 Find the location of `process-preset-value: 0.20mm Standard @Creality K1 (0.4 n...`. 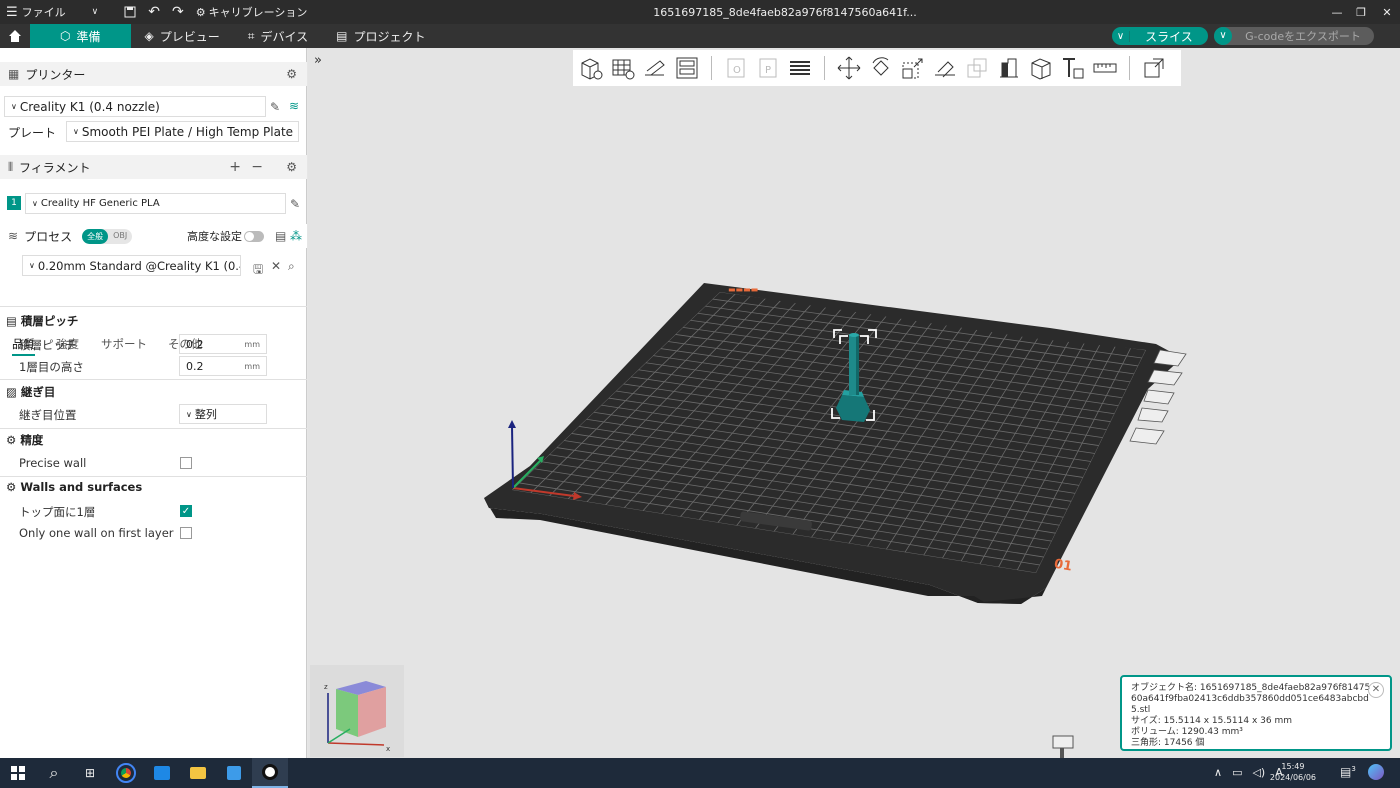

process-preset-value: 0.20mm Standard @Creality K1 (0.4 n... is located at coordinates (138, 265).